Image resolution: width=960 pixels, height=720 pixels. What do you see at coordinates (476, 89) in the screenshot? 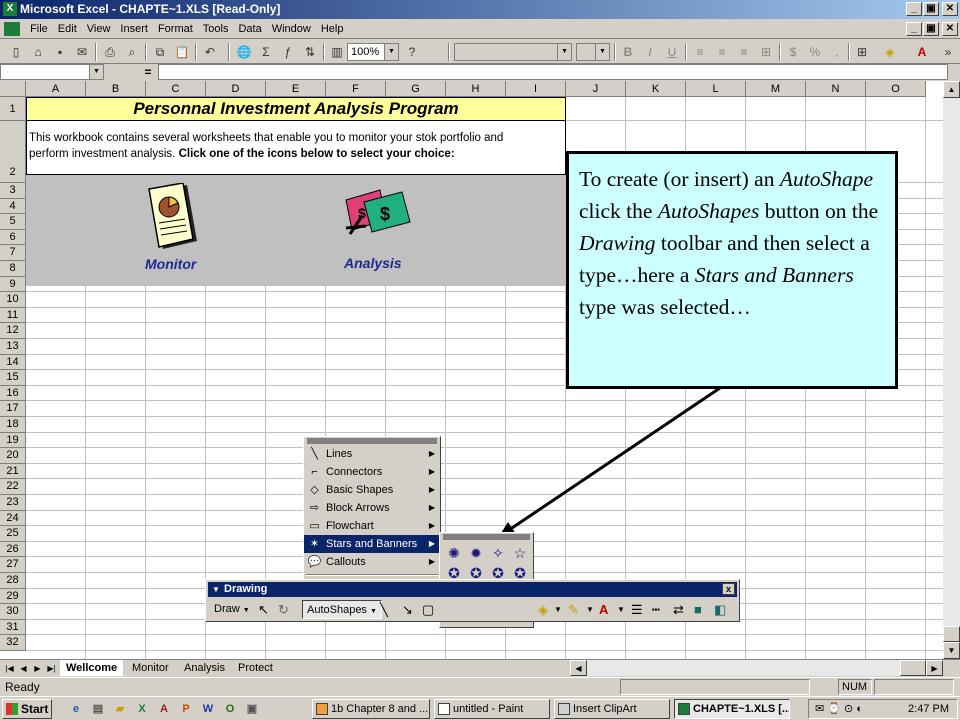
I see `column-header-h: H` at bounding box center [476, 89].